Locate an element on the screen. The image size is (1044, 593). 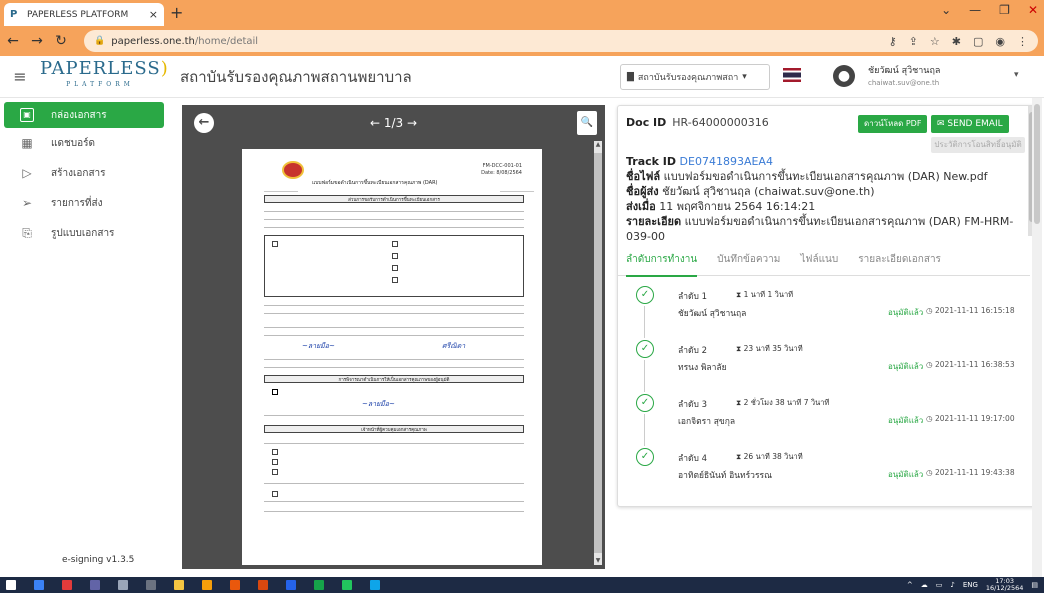
maximize-button: ❐ is located at coordinates (1004, 10).